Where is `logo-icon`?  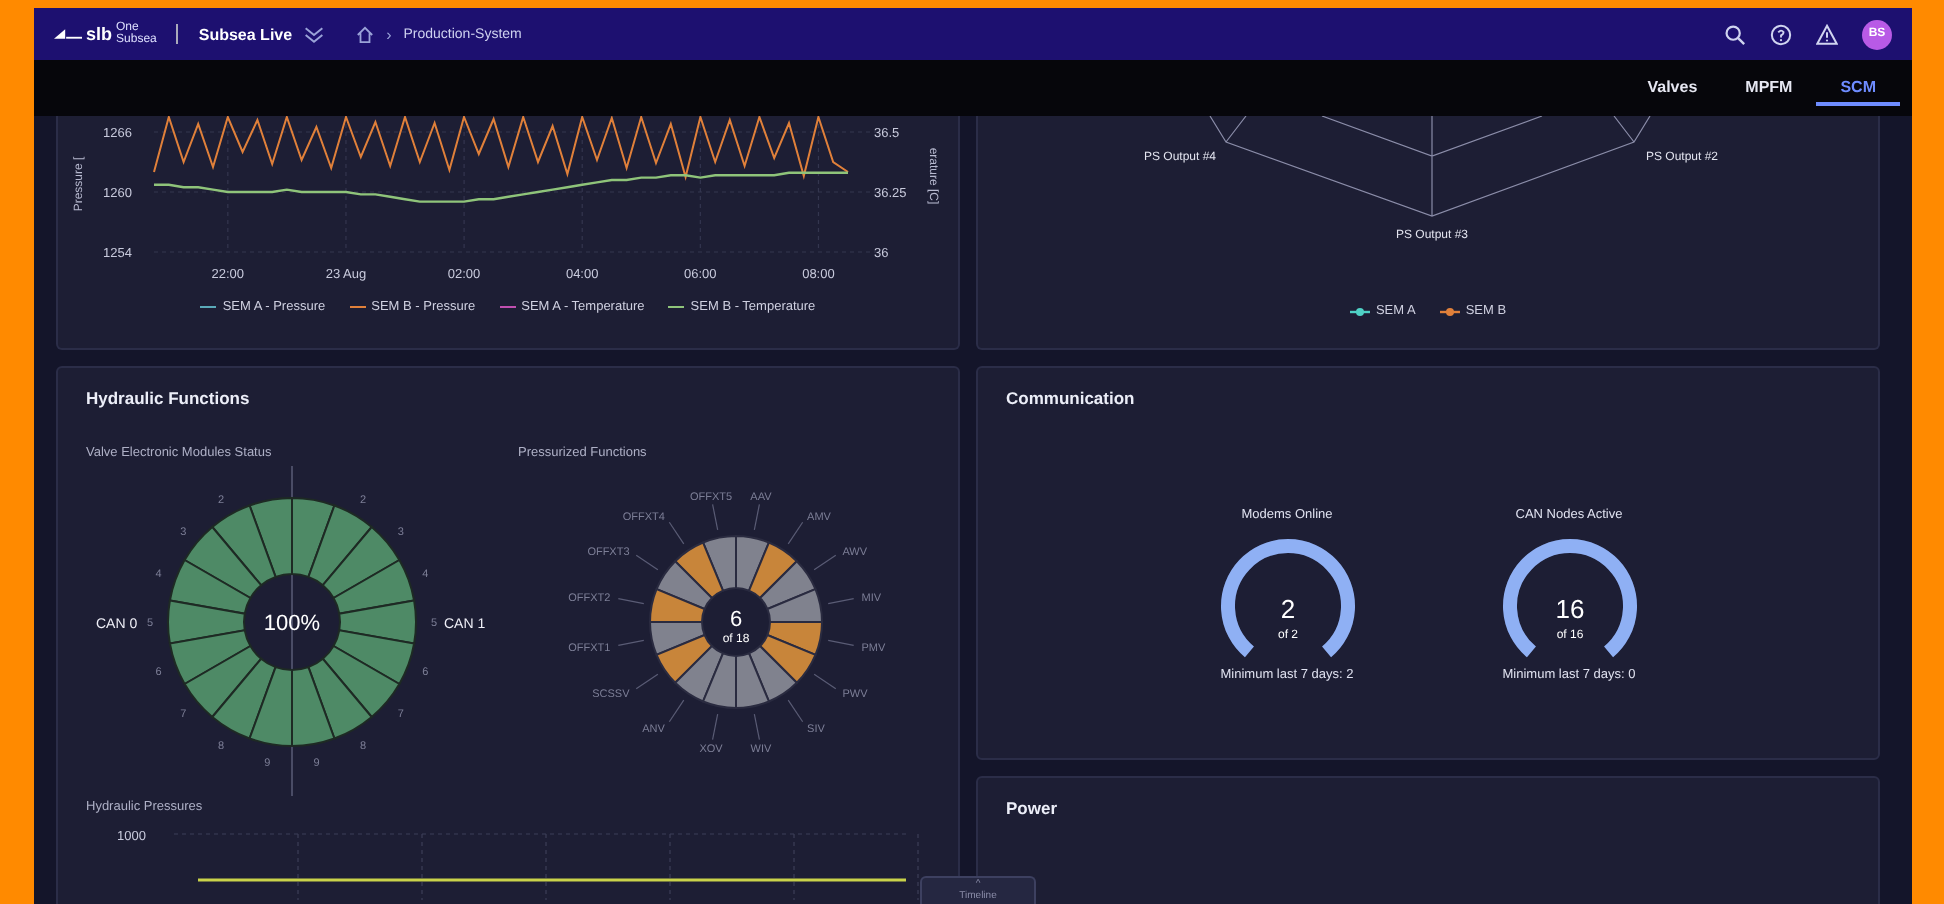
logo-icon is located at coordinates (68, 34).